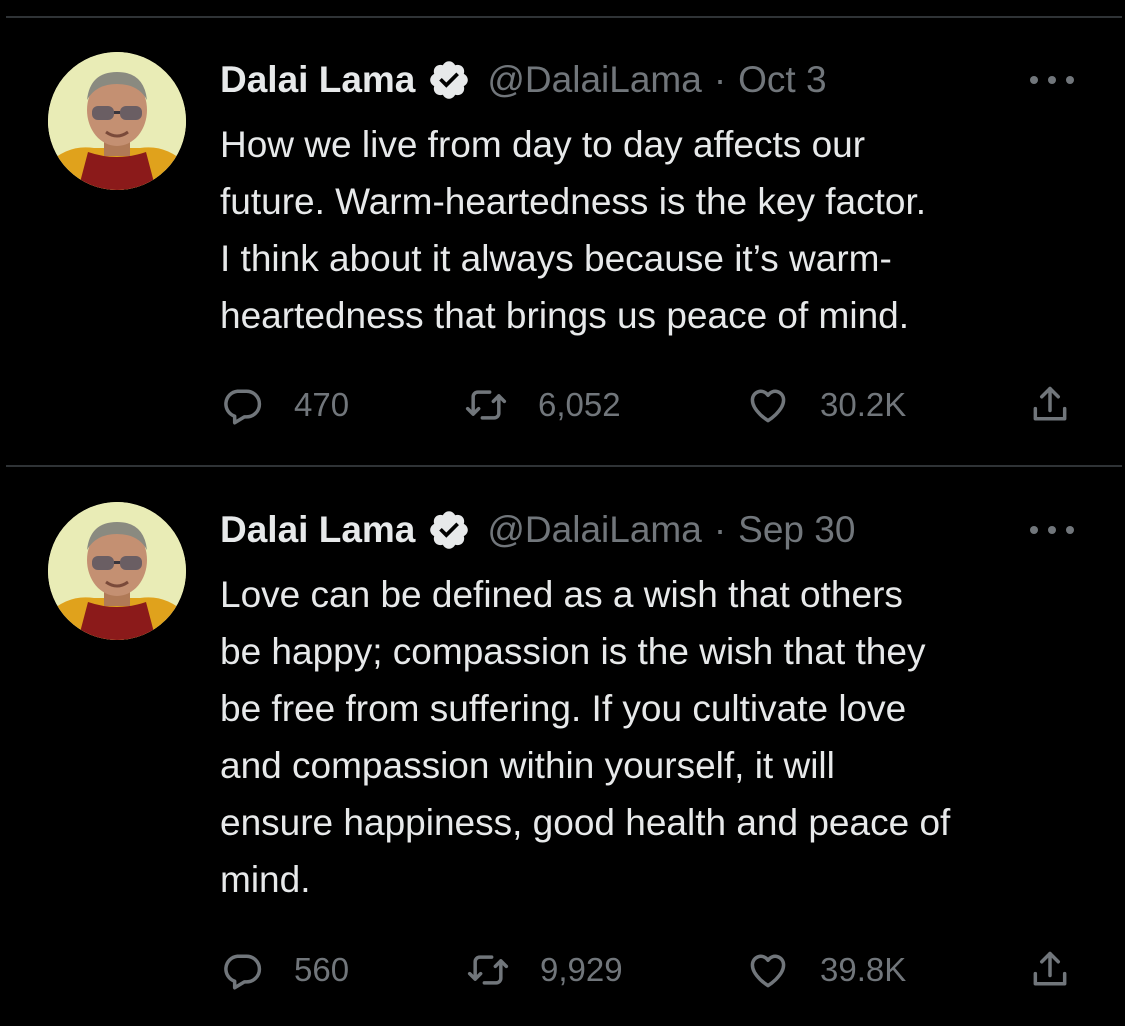 The image size is (1125, 1026). I want to click on reply-count: 470, so click(322, 404).